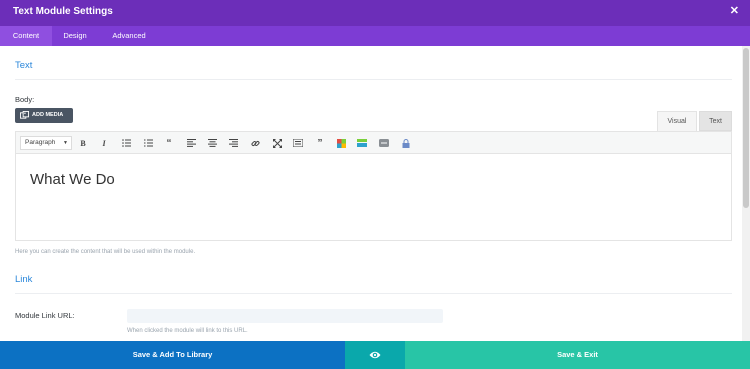 This screenshot has height=369, width=750. Describe the element at coordinates (75, 36) in the screenshot. I see `tab-design: Design` at that location.